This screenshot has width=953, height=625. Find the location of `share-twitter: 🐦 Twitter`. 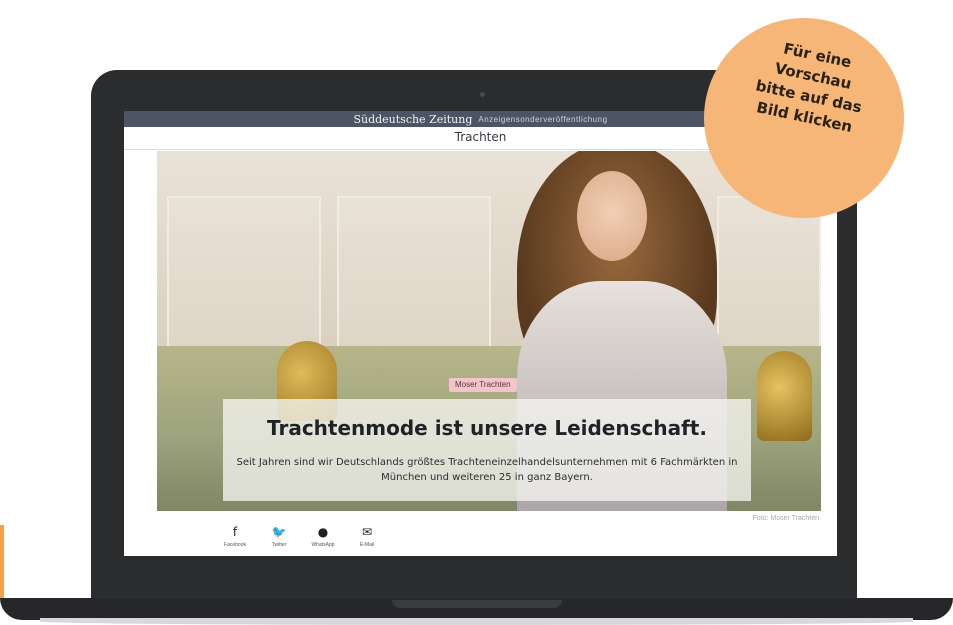

share-twitter: 🐦 Twitter is located at coordinates (279, 536).